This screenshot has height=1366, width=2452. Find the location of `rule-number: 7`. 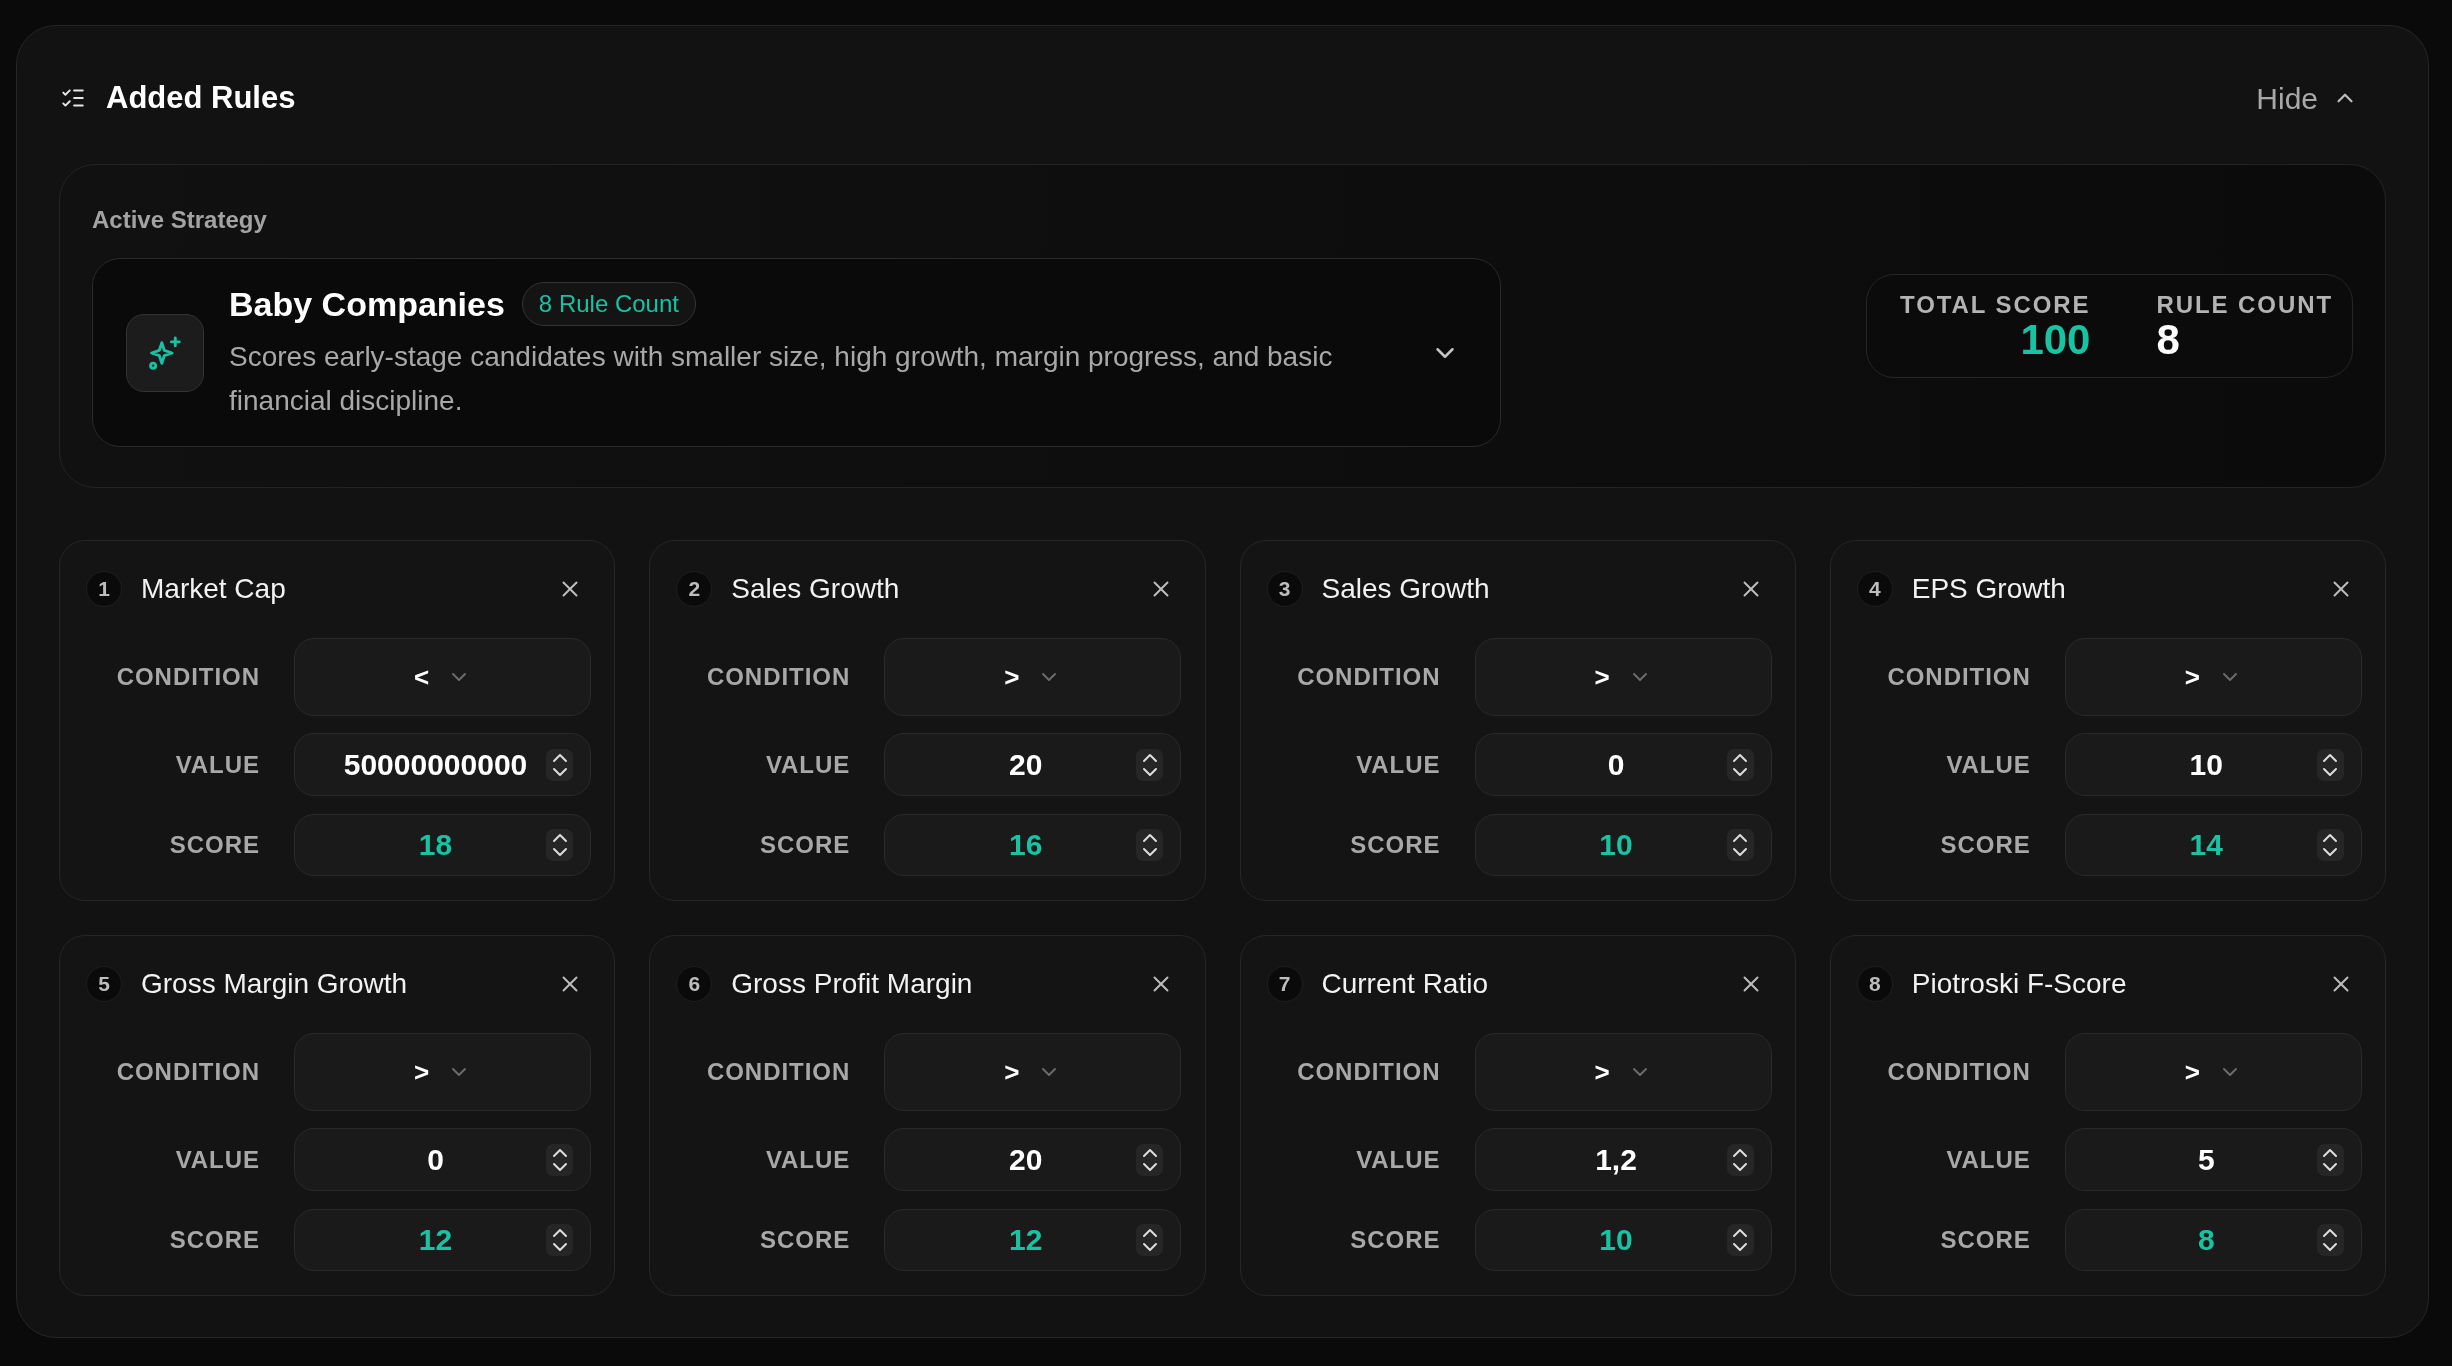

rule-number: 7 is located at coordinates (1284, 984).